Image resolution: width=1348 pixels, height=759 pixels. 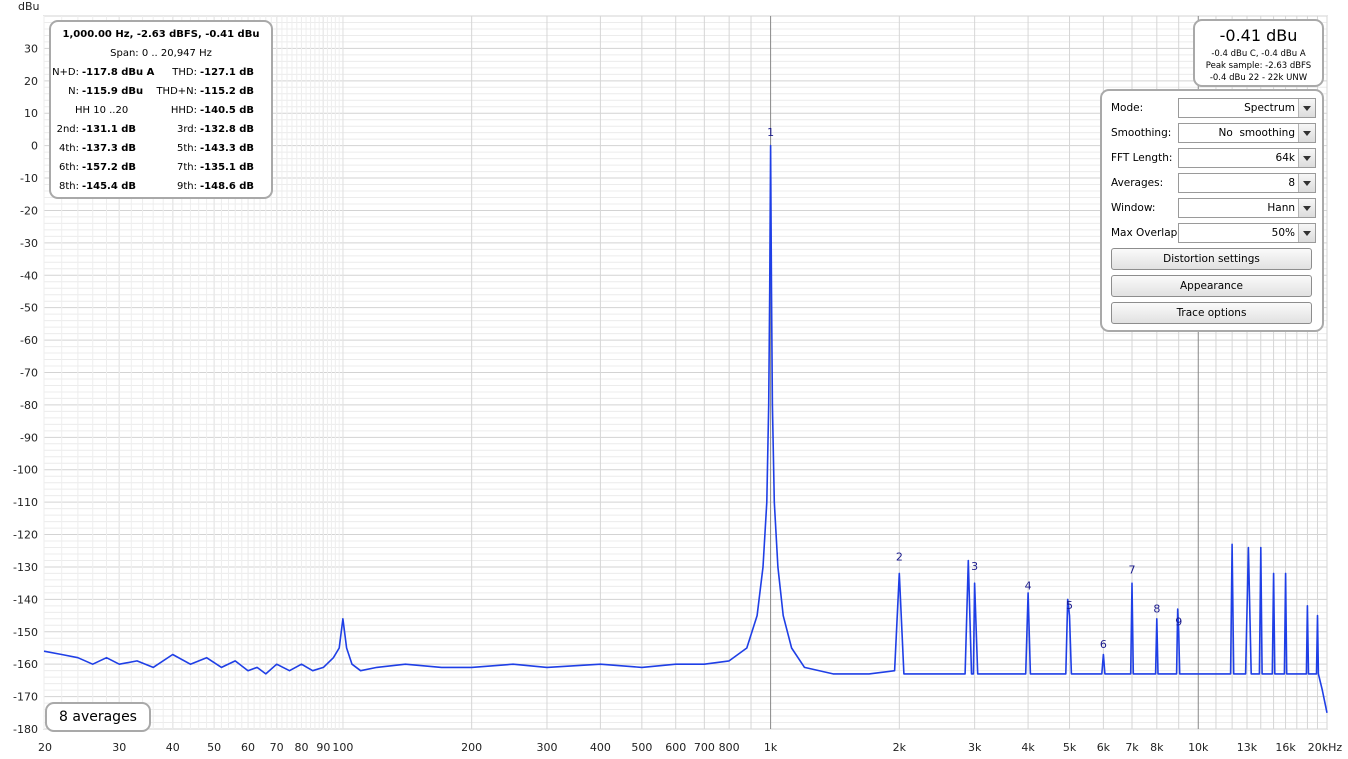 What do you see at coordinates (1211, 286) in the screenshot?
I see `appearance-button: Appearance` at bounding box center [1211, 286].